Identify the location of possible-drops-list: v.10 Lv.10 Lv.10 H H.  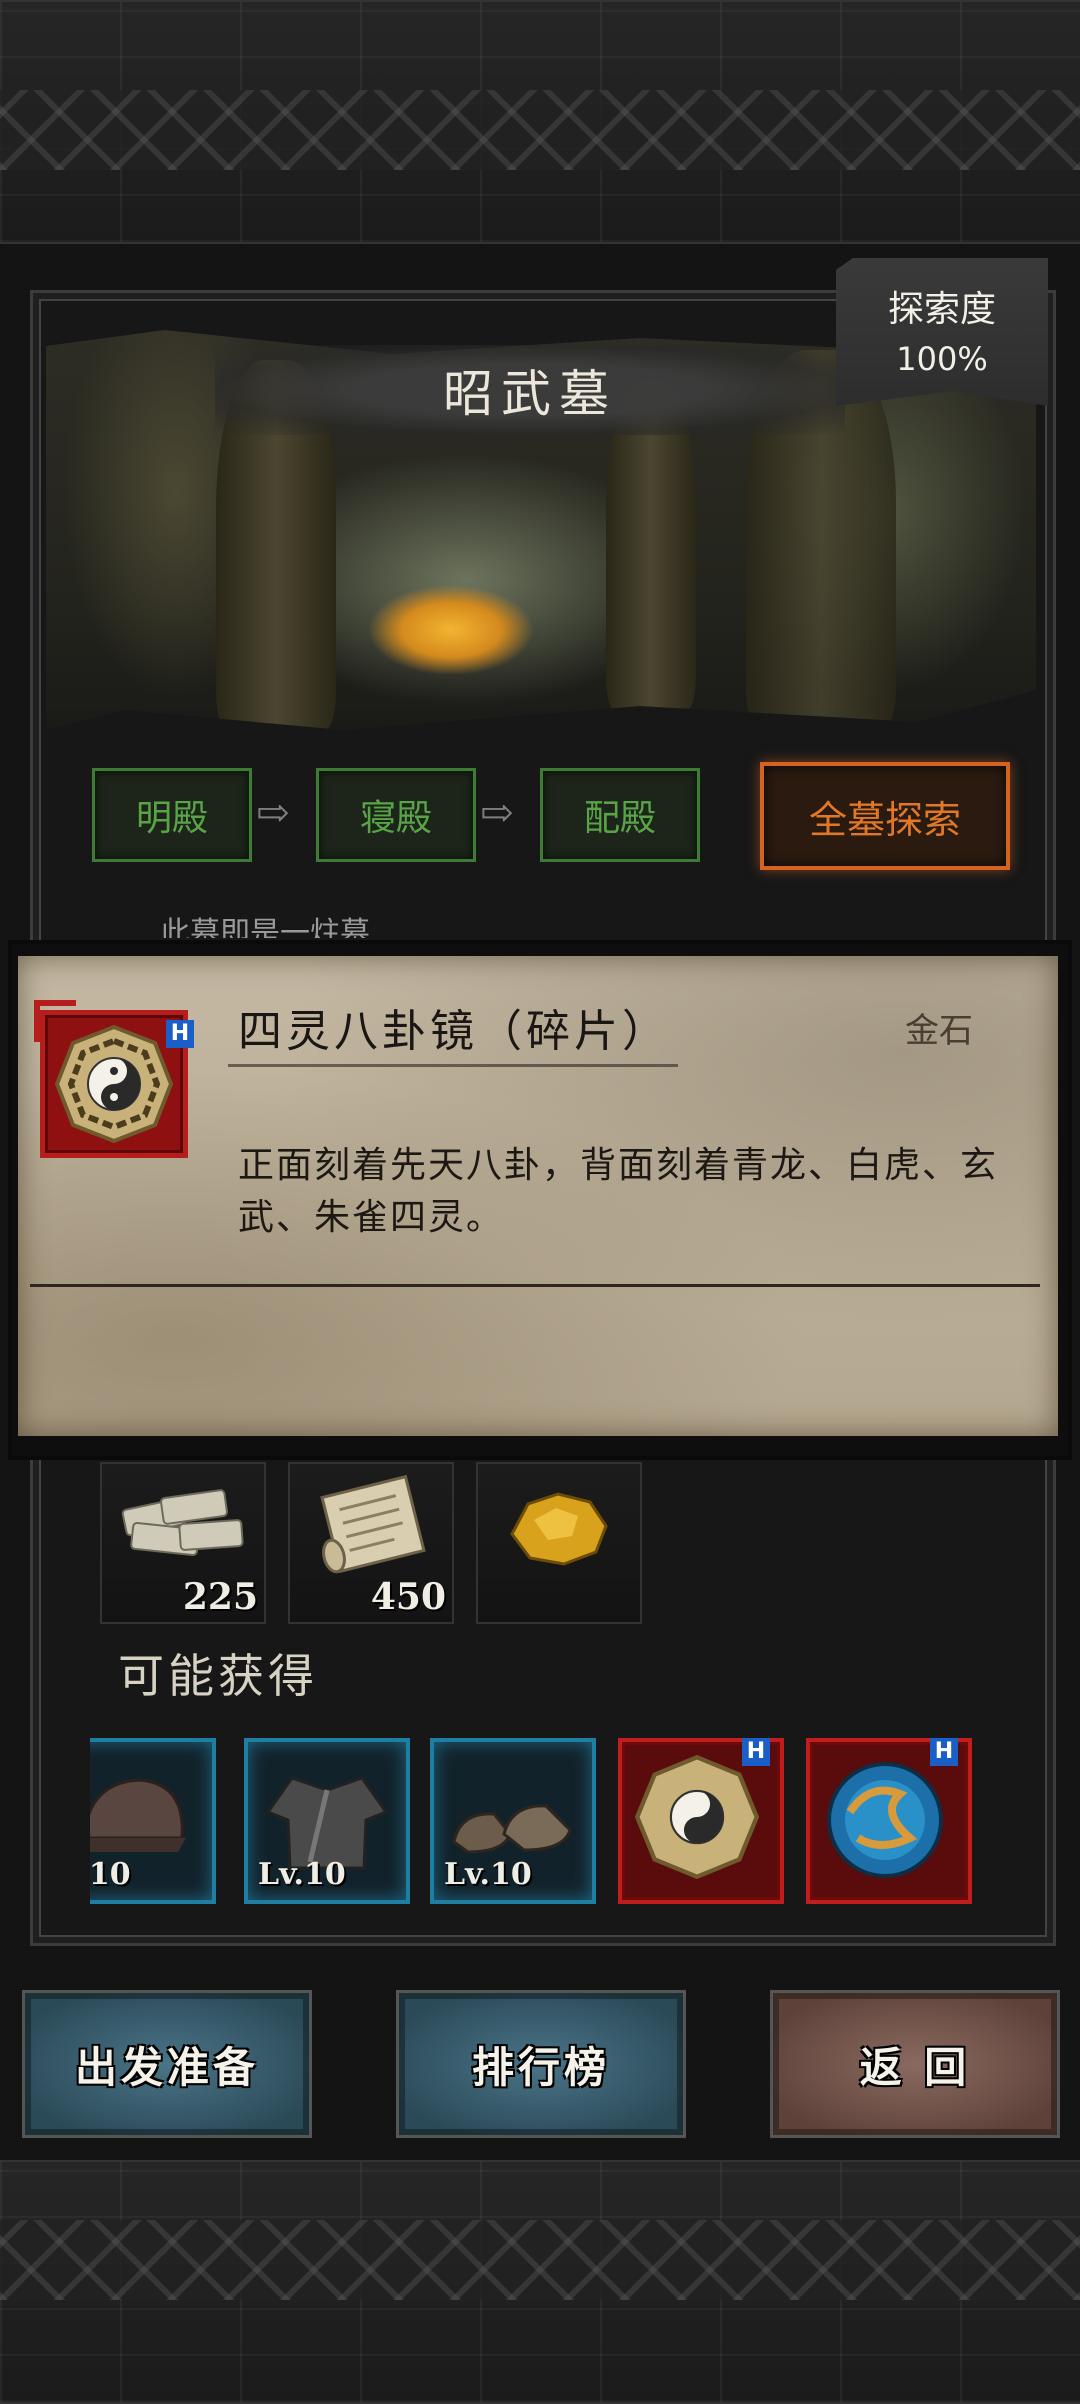
(540, 1820).